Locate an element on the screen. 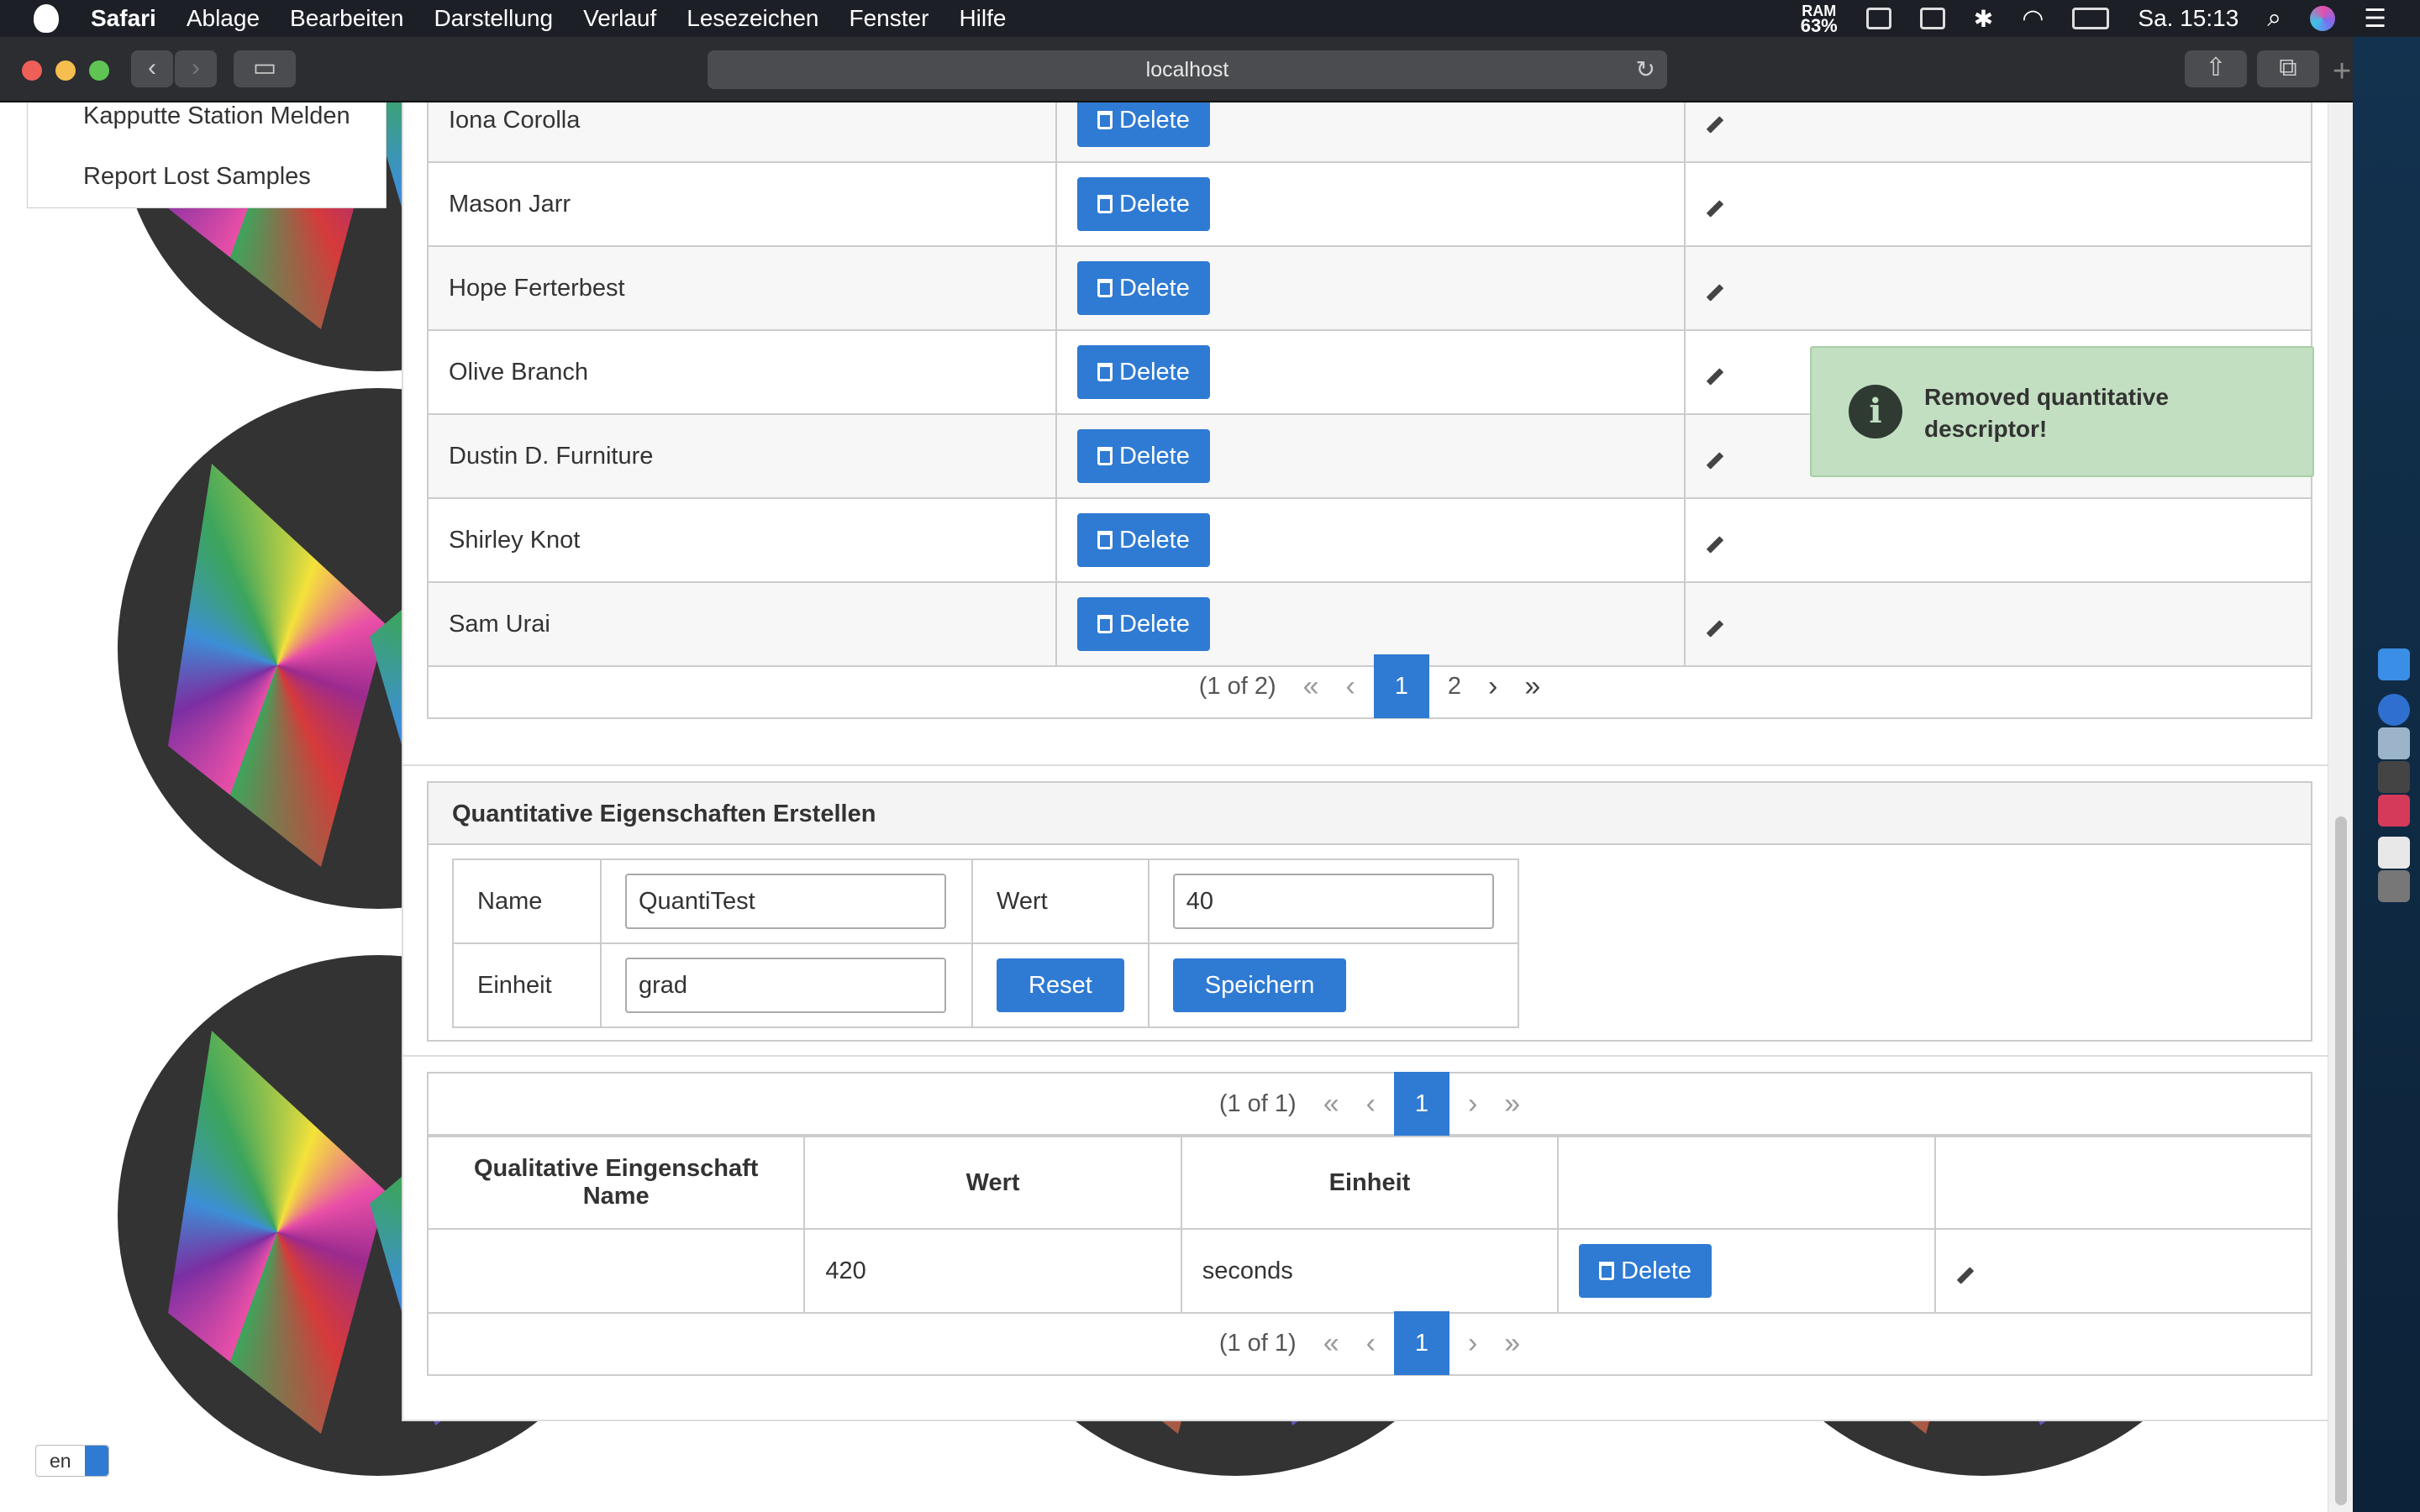  back-button: ‹ is located at coordinates (152, 68).